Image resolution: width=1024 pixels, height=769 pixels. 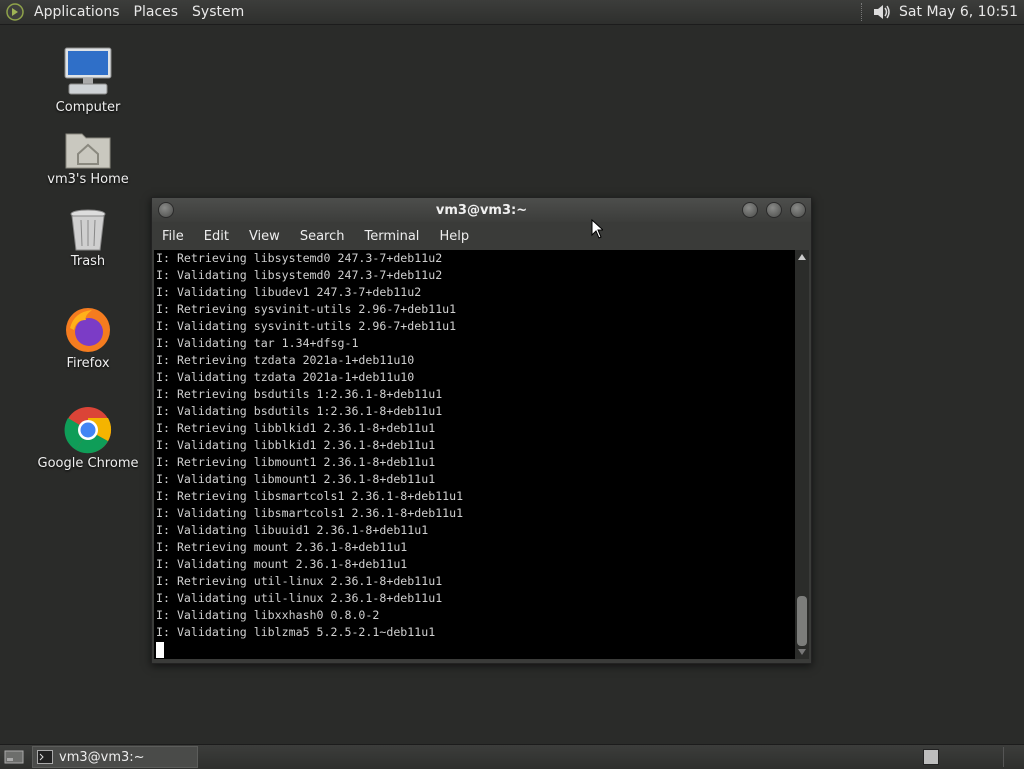 I want to click on desktop-icon-home: vm3's Home, so click(x=88, y=157).